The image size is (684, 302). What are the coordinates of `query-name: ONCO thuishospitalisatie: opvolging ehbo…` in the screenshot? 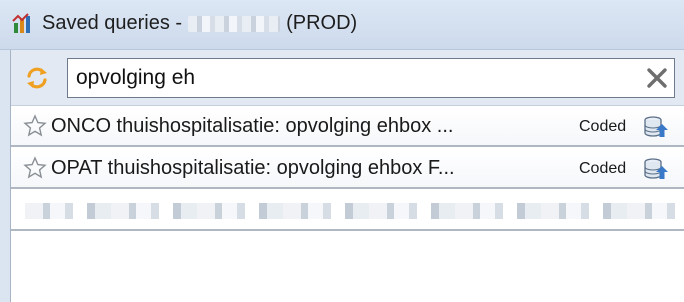 It's located at (252, 126).